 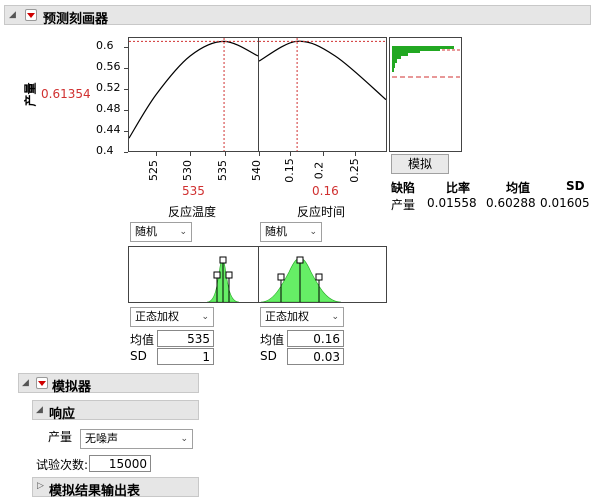 What do you see at coordinates (426, 62) in the screenshot?
I see `defect-histogram-svg` at bounding box center [426, 62].